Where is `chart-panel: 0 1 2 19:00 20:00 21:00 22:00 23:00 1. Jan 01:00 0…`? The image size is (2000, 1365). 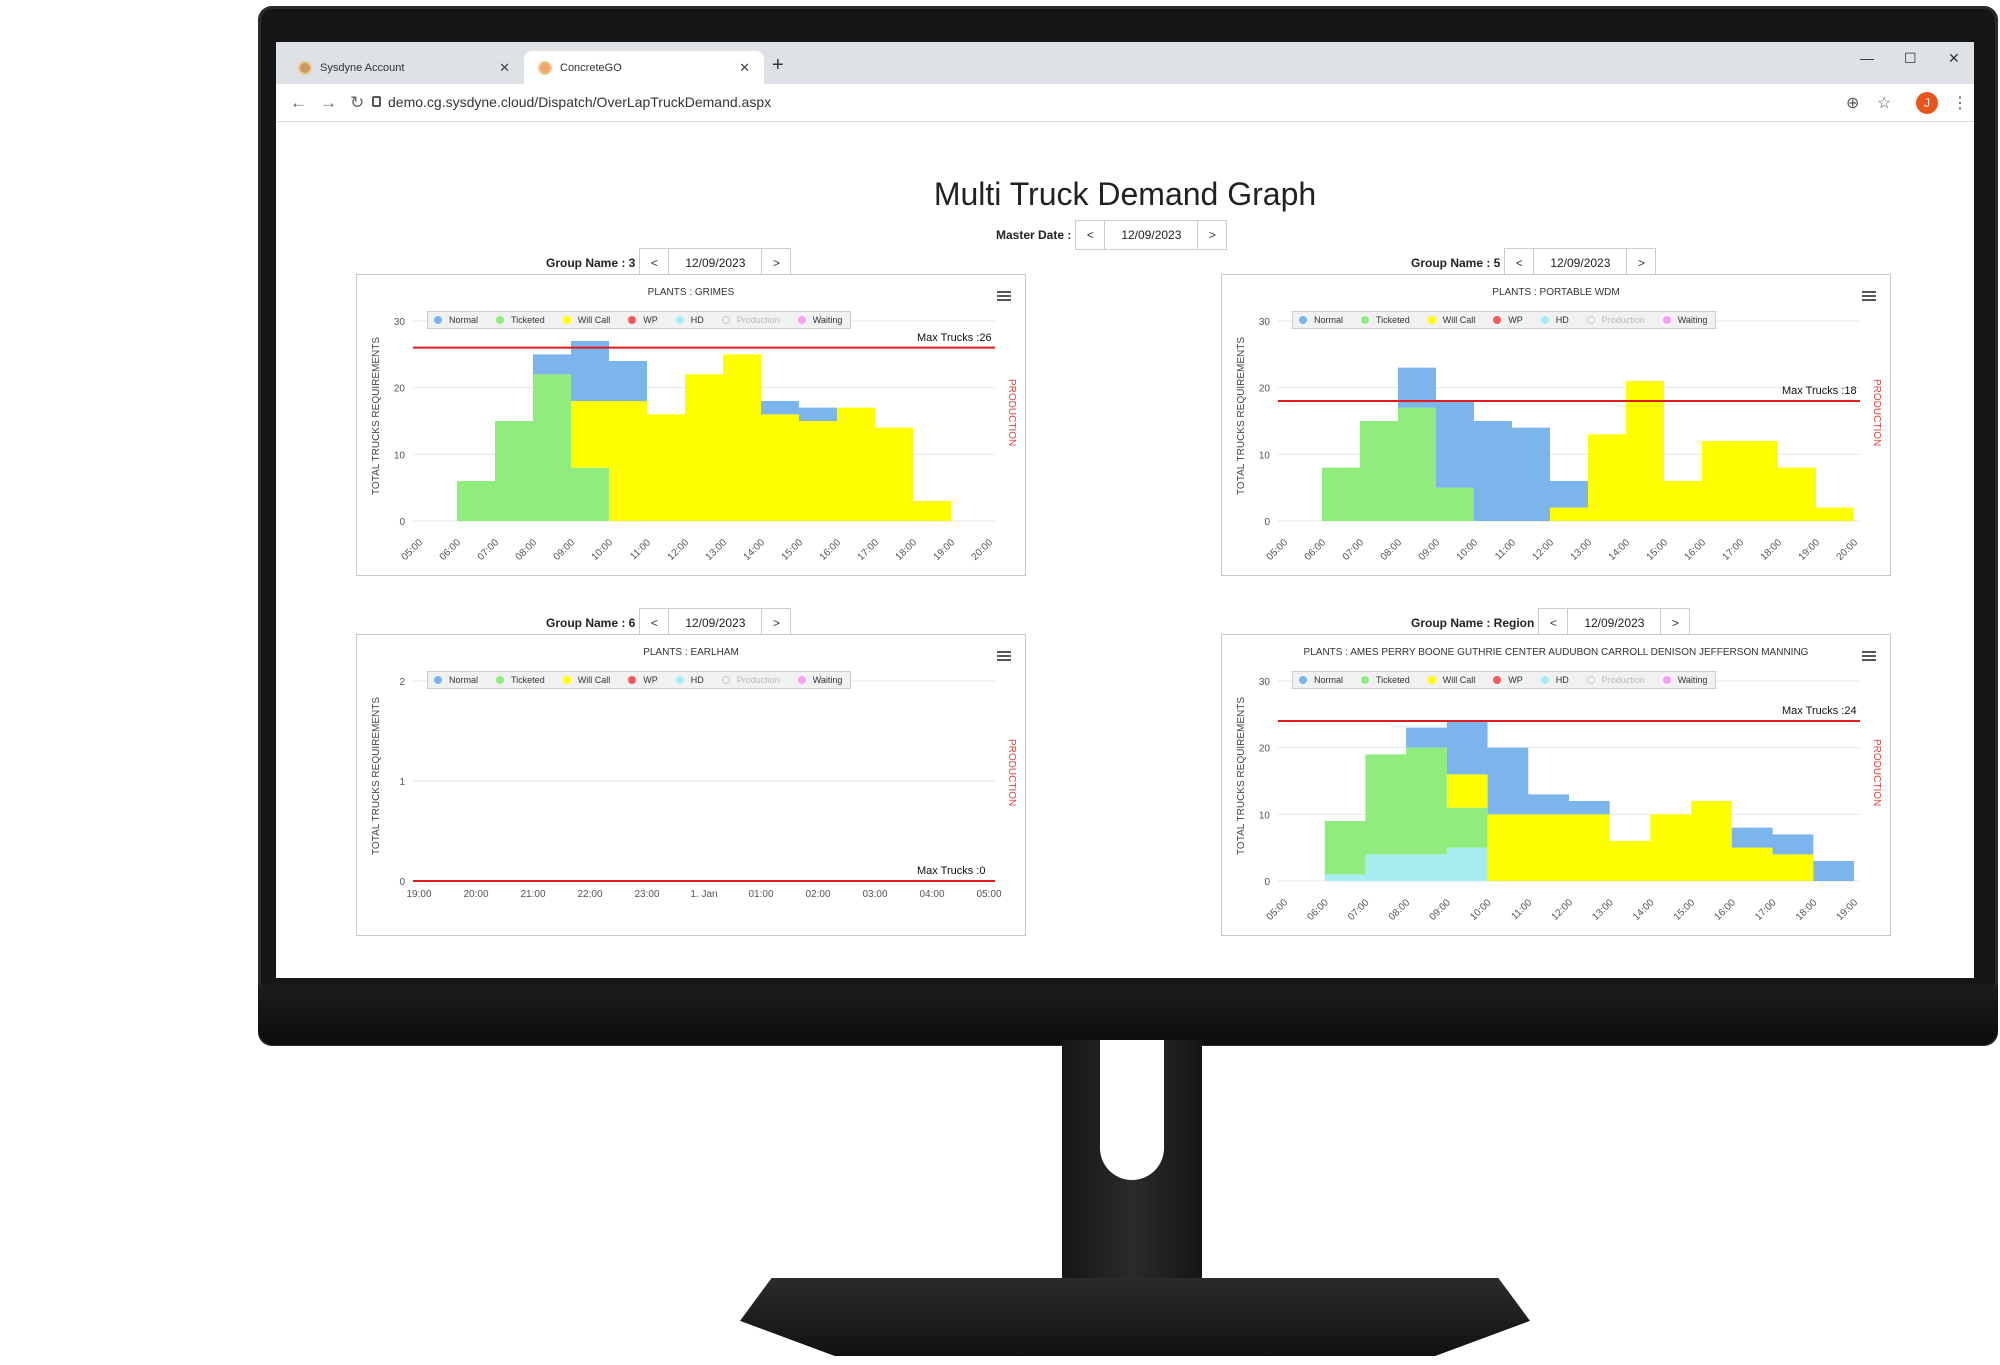
chart-panel: 0 1 2 19:00 20:00 21:00 22:00 23:00 1. Jan 01:00 0… is located at coordinates (691, 785).